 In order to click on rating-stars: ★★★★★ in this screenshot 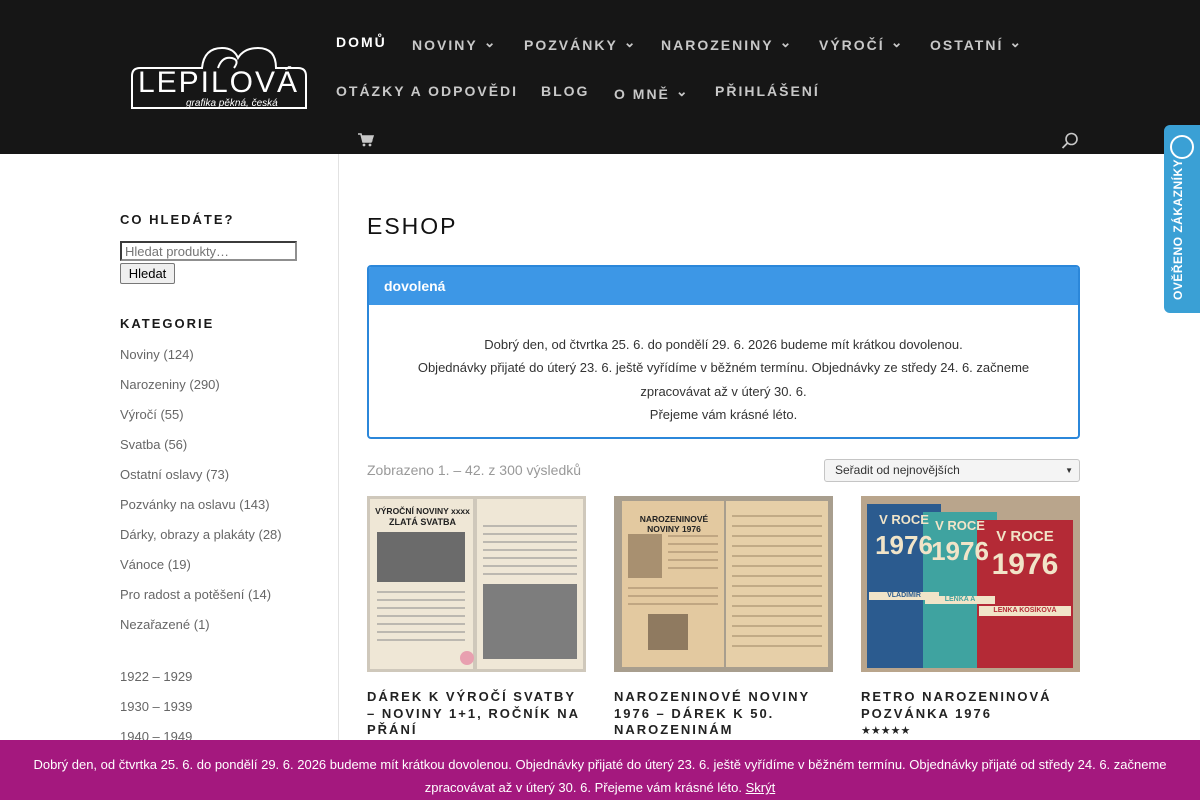, I will do `click(886, 731)`.